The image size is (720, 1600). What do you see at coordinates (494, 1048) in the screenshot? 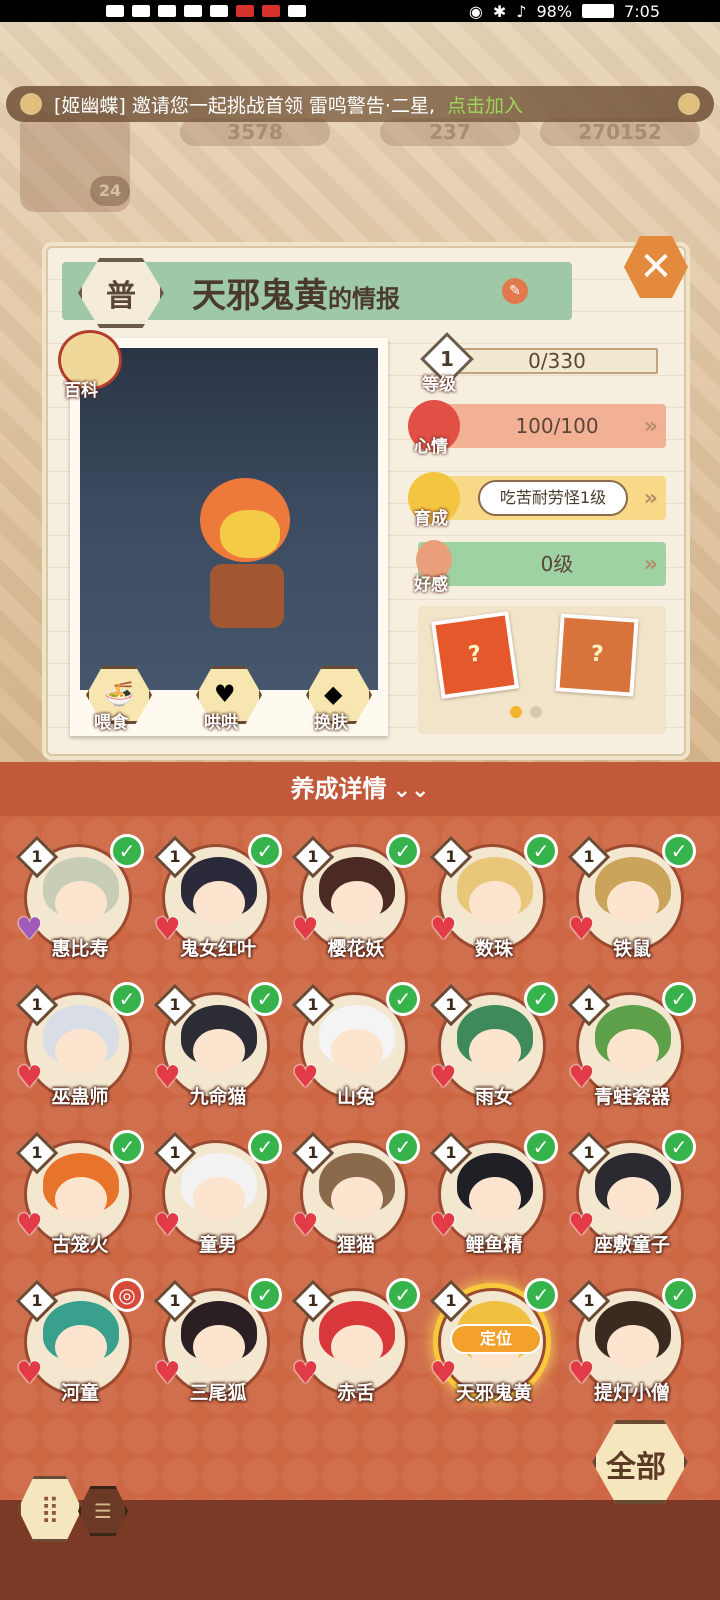
I see `character-card: 1 ✓ ♥ 雨女` at bounding box center [494, 1048].